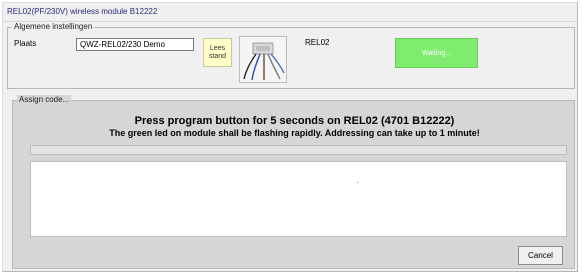  What do you see at coordinates (217, 48) in the screenshot?
I see `lees-stand-line1: Lees` at bounding box center [217, 48].